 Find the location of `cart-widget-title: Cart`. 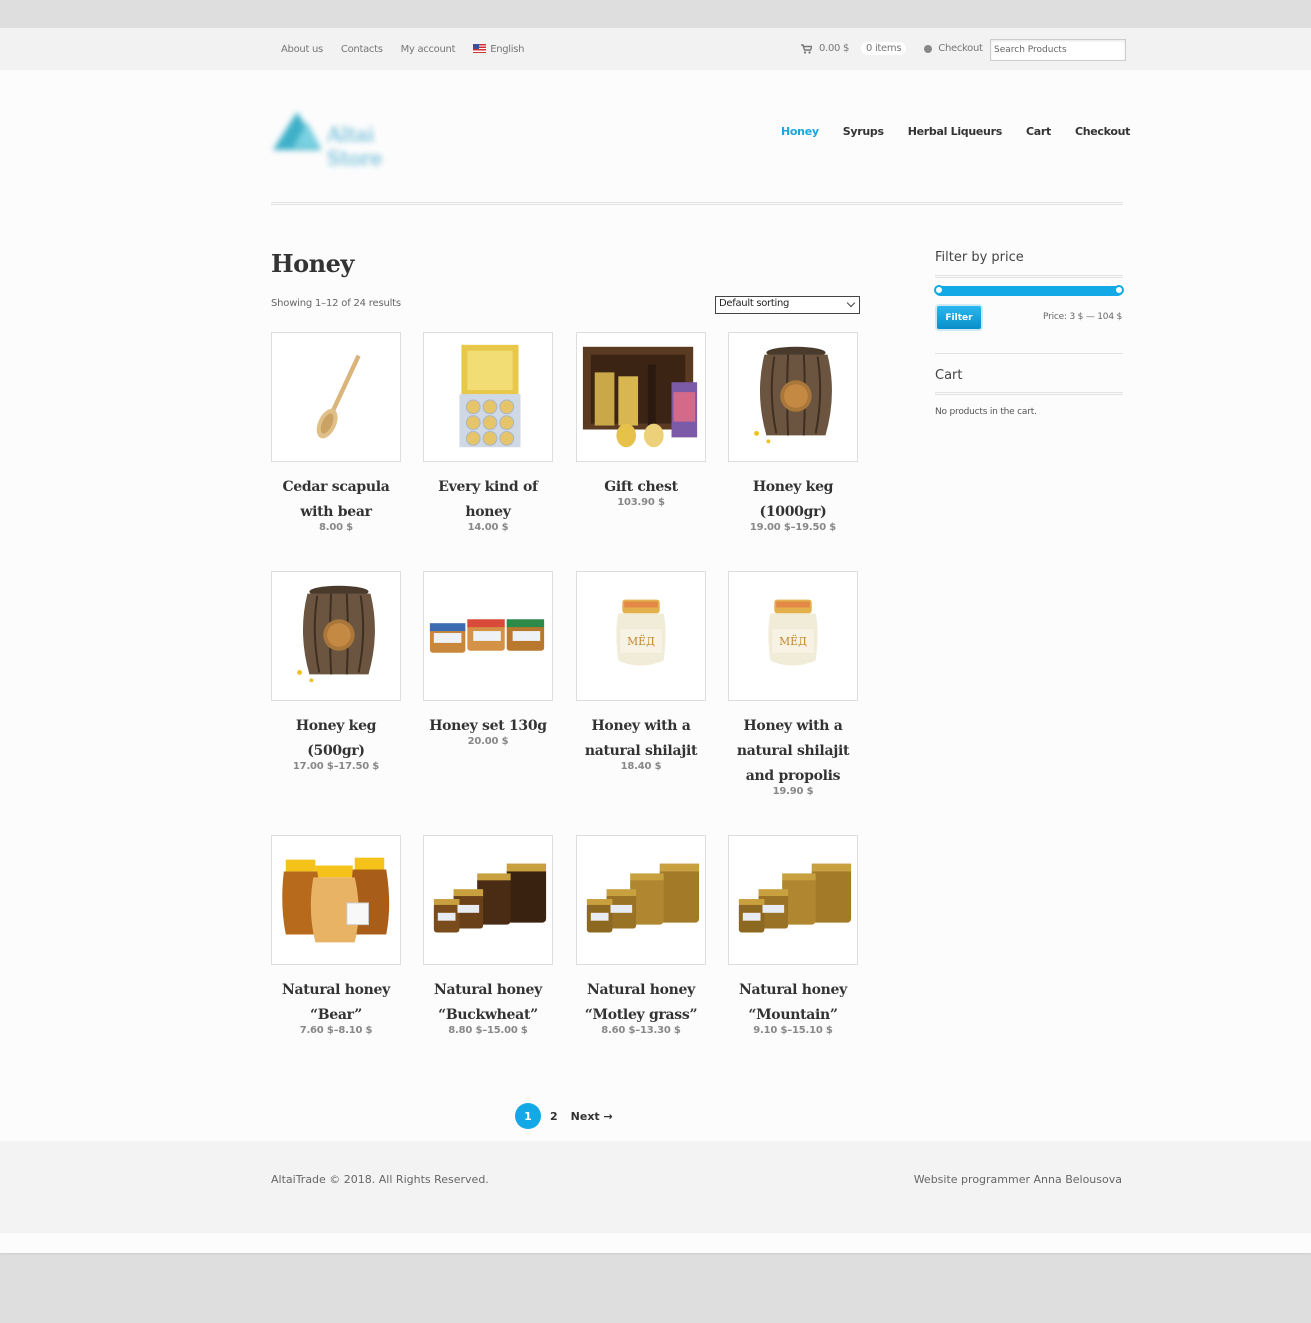

cart-widget-title: Cart is located at coordinates (949, 375).